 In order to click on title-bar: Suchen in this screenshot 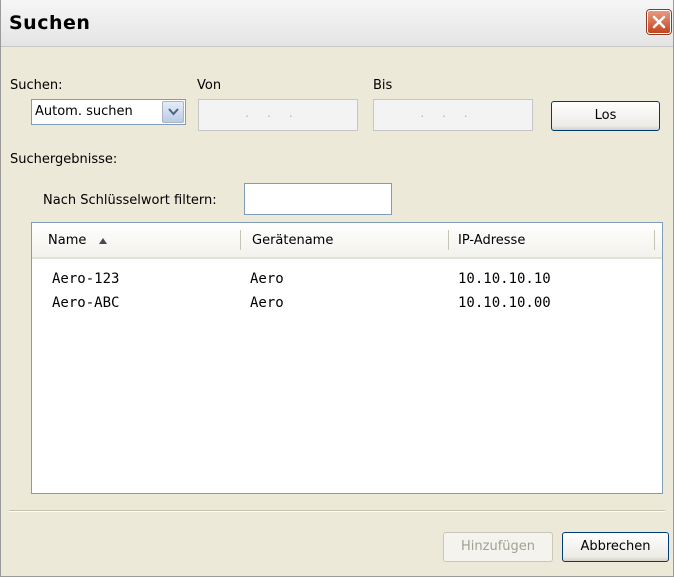, I will do `click(337, 23)`.